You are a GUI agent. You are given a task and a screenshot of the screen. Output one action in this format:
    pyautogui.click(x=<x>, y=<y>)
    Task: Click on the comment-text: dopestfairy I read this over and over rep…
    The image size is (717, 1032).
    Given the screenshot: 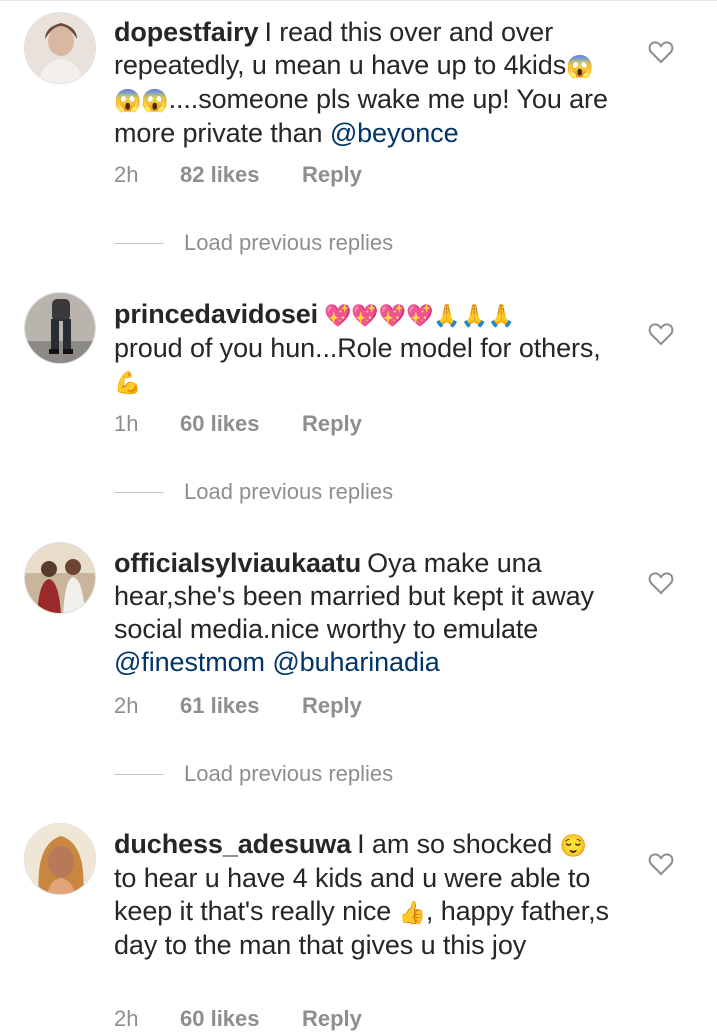 What is the action you would take?
    pyautogui.click(x=364, y=83)
    